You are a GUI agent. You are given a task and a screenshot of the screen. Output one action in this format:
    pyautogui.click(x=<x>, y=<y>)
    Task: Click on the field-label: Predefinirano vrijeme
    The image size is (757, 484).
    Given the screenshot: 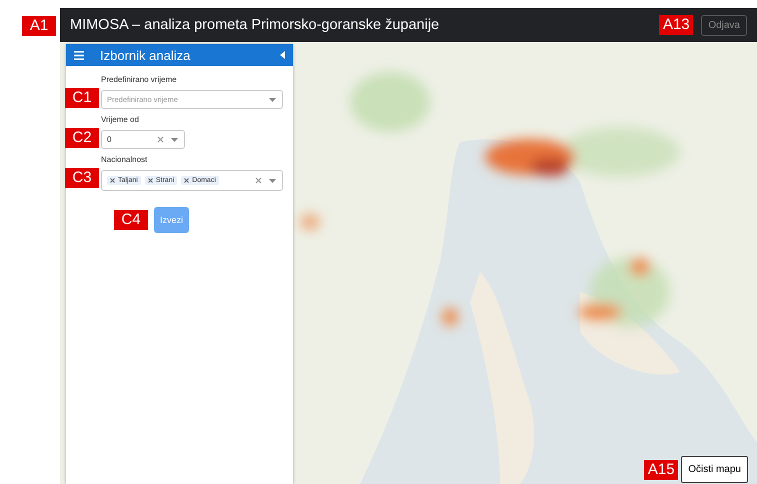 What is the action you would take?
    pyautogui.click(x=139, y=79)
    